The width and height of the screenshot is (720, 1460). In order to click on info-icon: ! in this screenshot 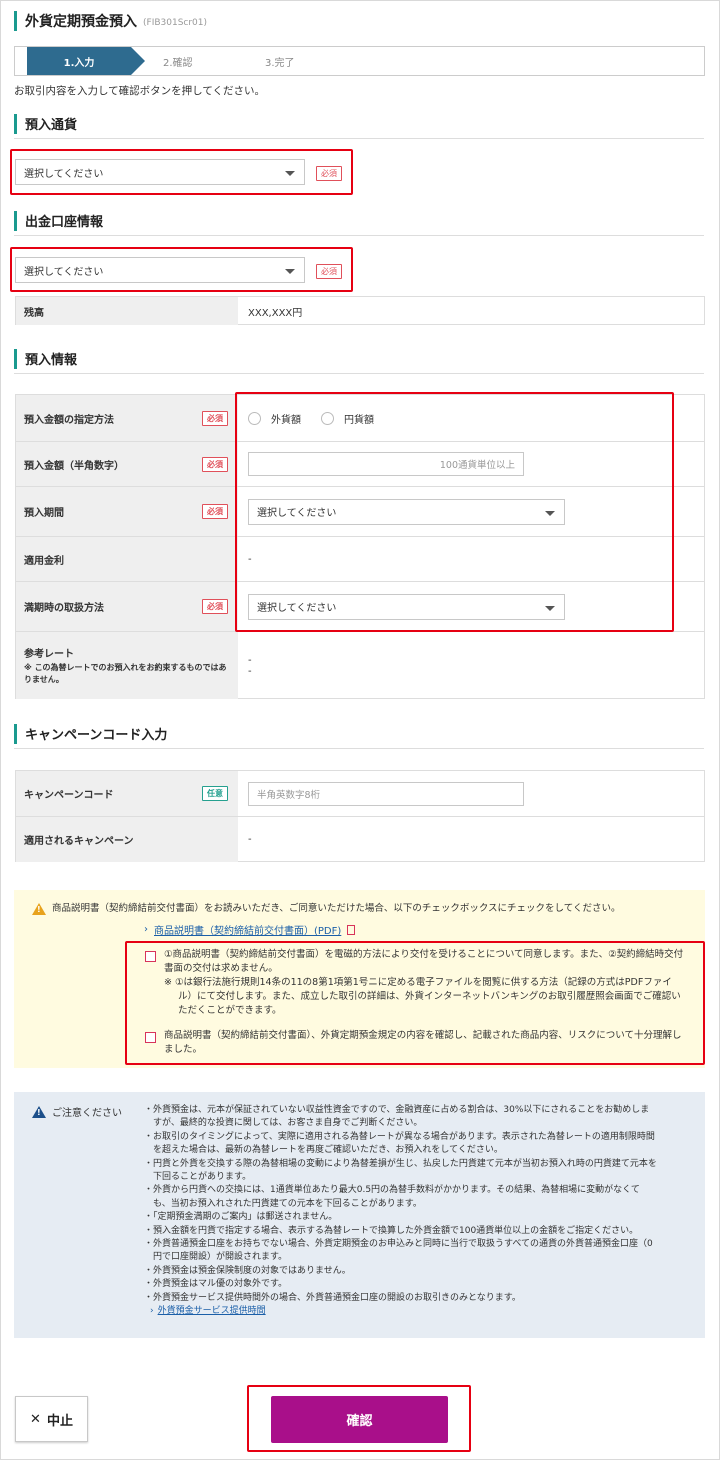, I will do `click(39, 1111)`.